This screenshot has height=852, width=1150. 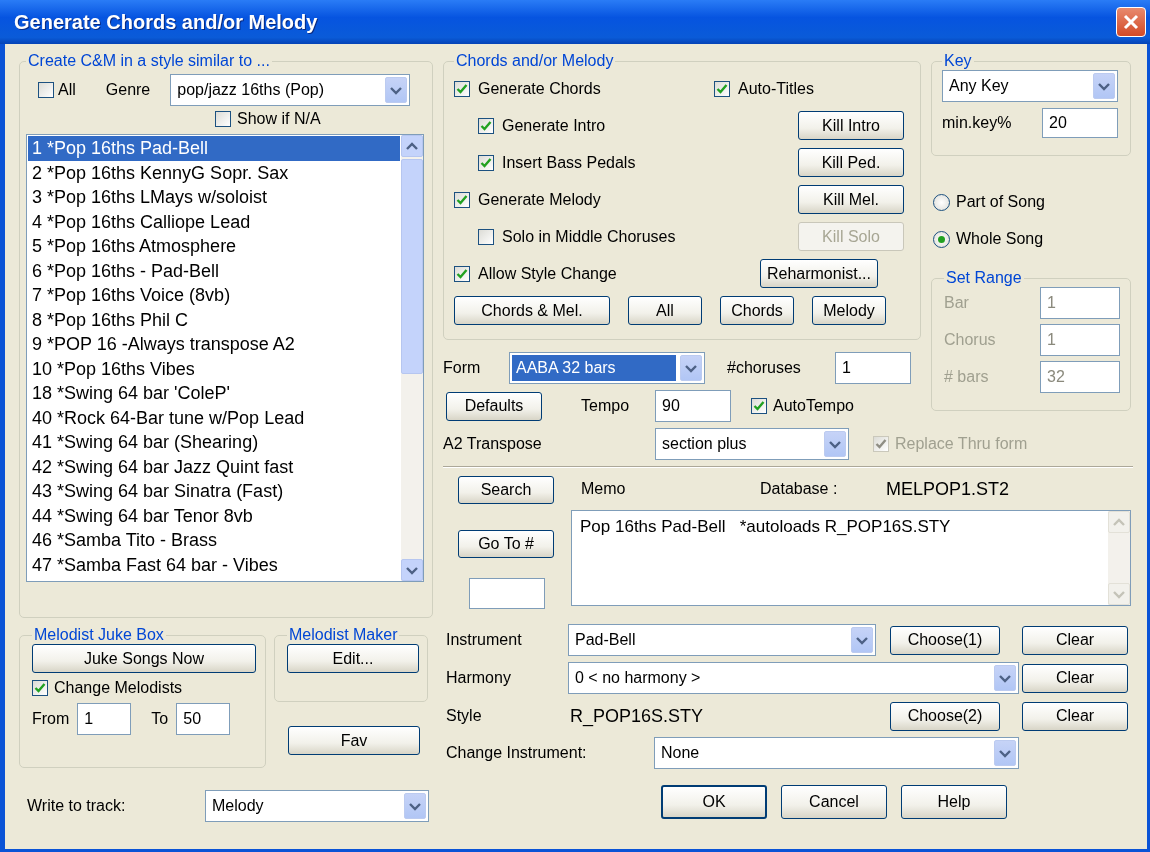 I want to click on instrument-dropdown: Pad-Bell, so click(x=722, y=640).